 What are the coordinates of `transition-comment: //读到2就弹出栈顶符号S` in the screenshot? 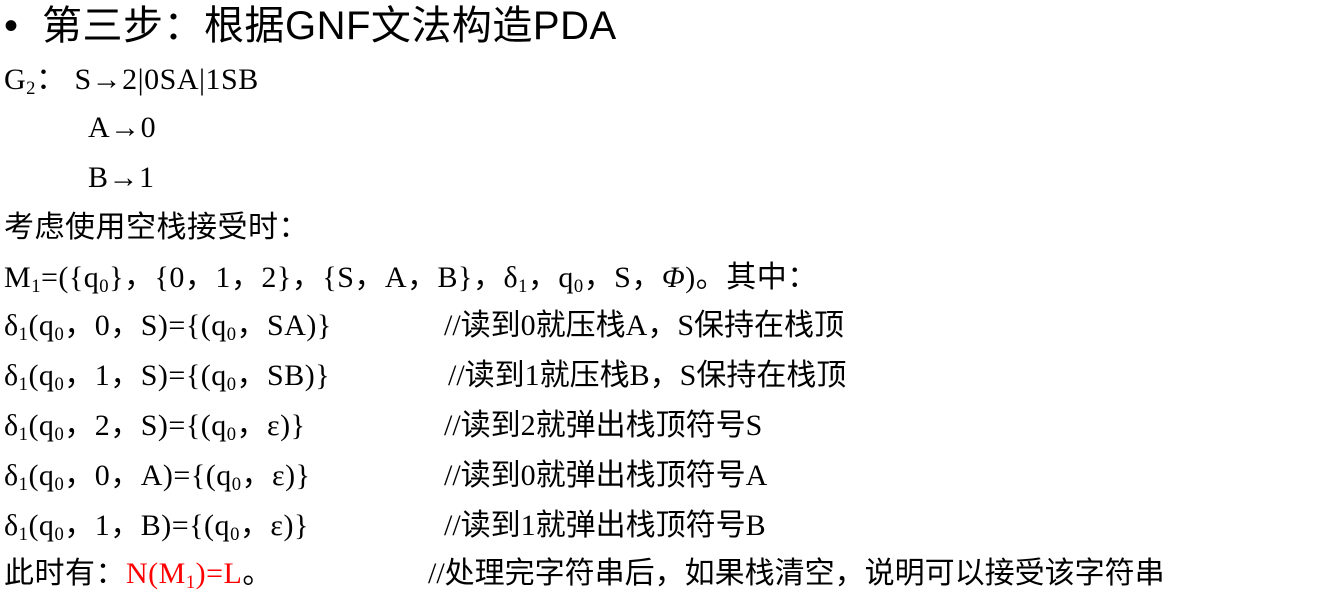 It's located at (603, 425).